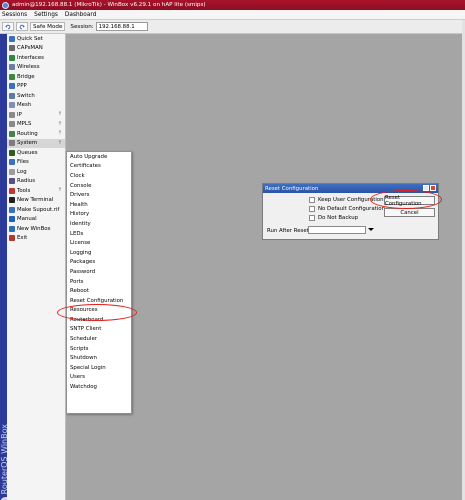  Describe the element at coordinates (36, 125) in the screenshot. I see `sidebar-item-mpls: MPLS ↑` at that location.